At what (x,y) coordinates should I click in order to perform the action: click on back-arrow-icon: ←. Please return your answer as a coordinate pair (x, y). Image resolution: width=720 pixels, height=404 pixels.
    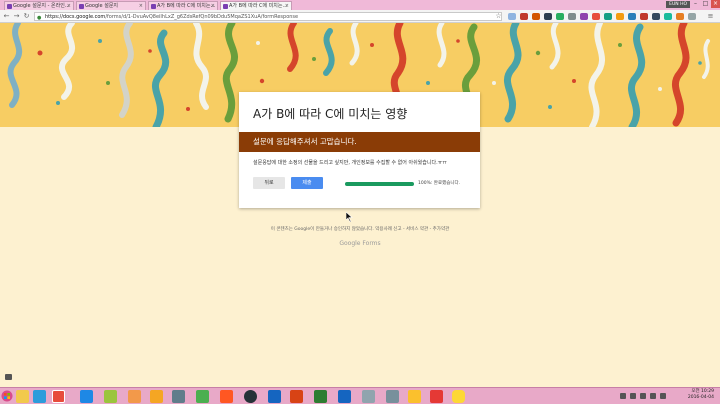
    Looking at the image, I should click on (6, 16).